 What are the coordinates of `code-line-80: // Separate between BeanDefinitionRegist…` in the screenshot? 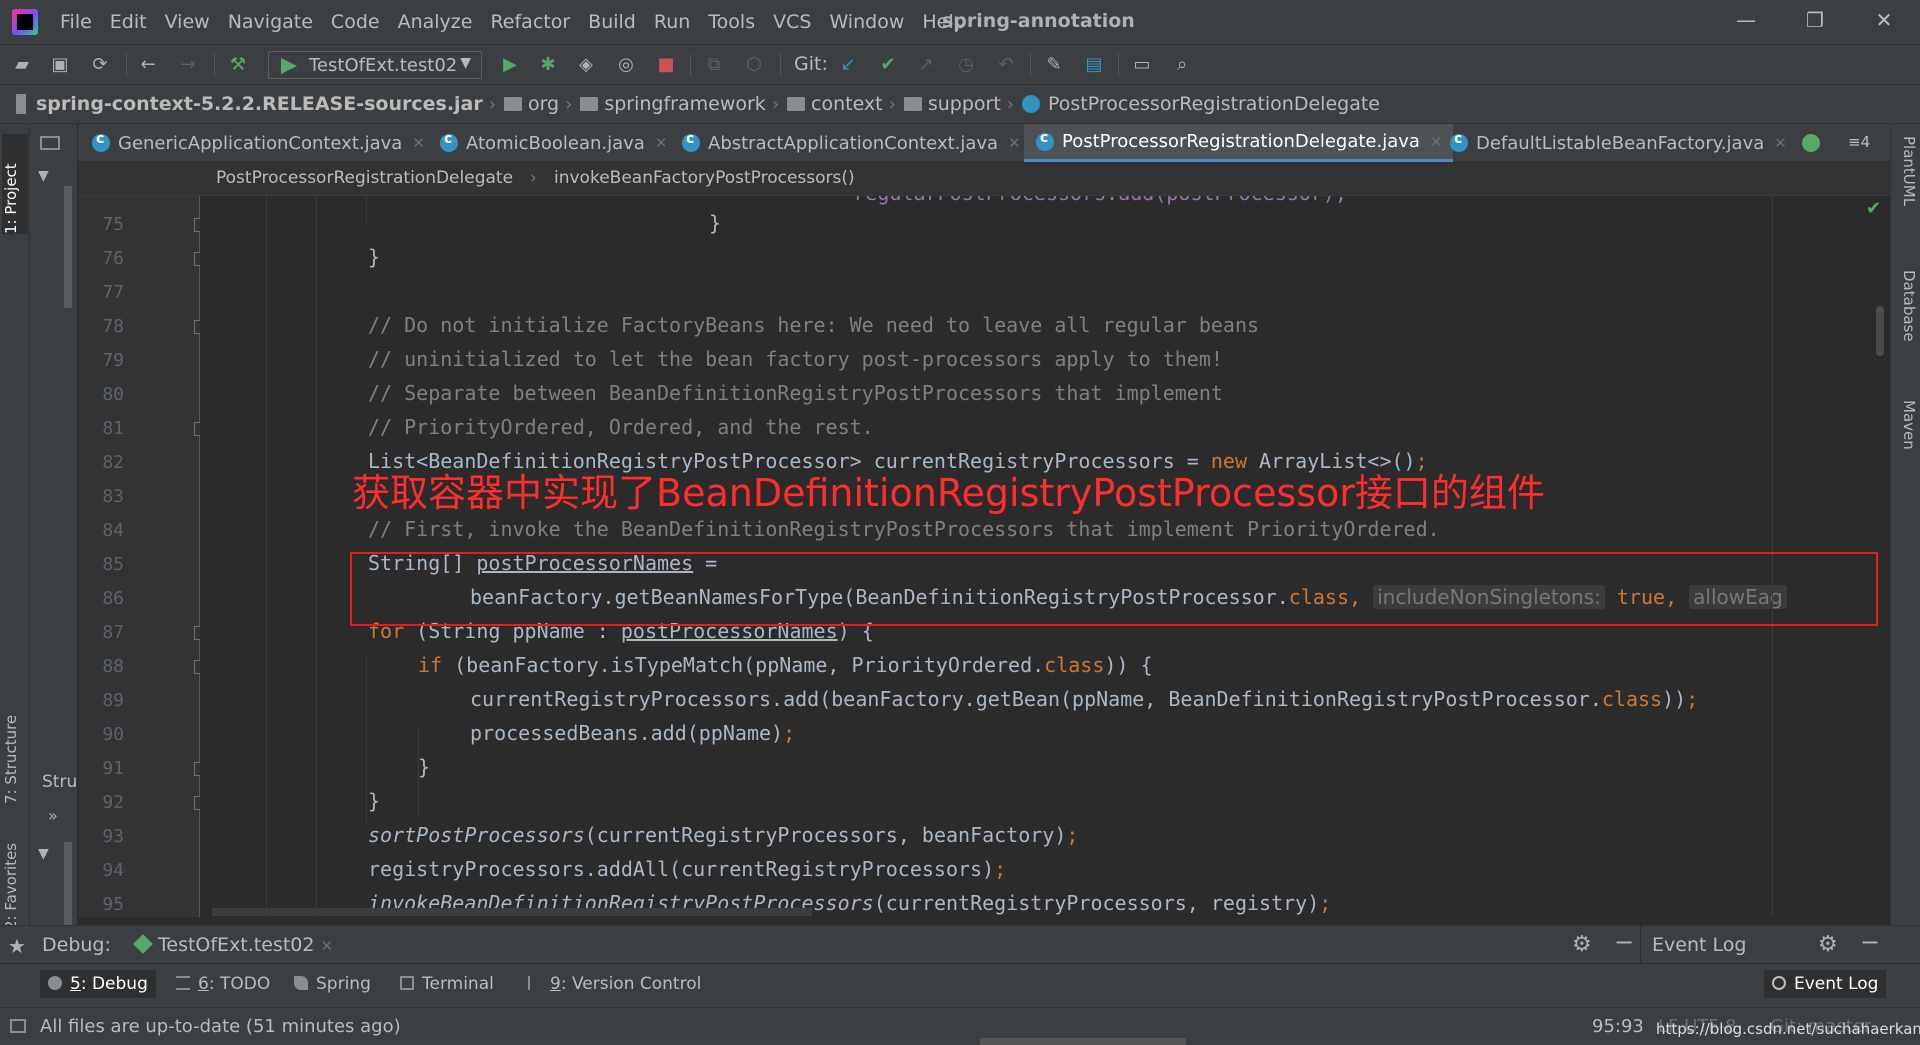 It's located at (795, 393).